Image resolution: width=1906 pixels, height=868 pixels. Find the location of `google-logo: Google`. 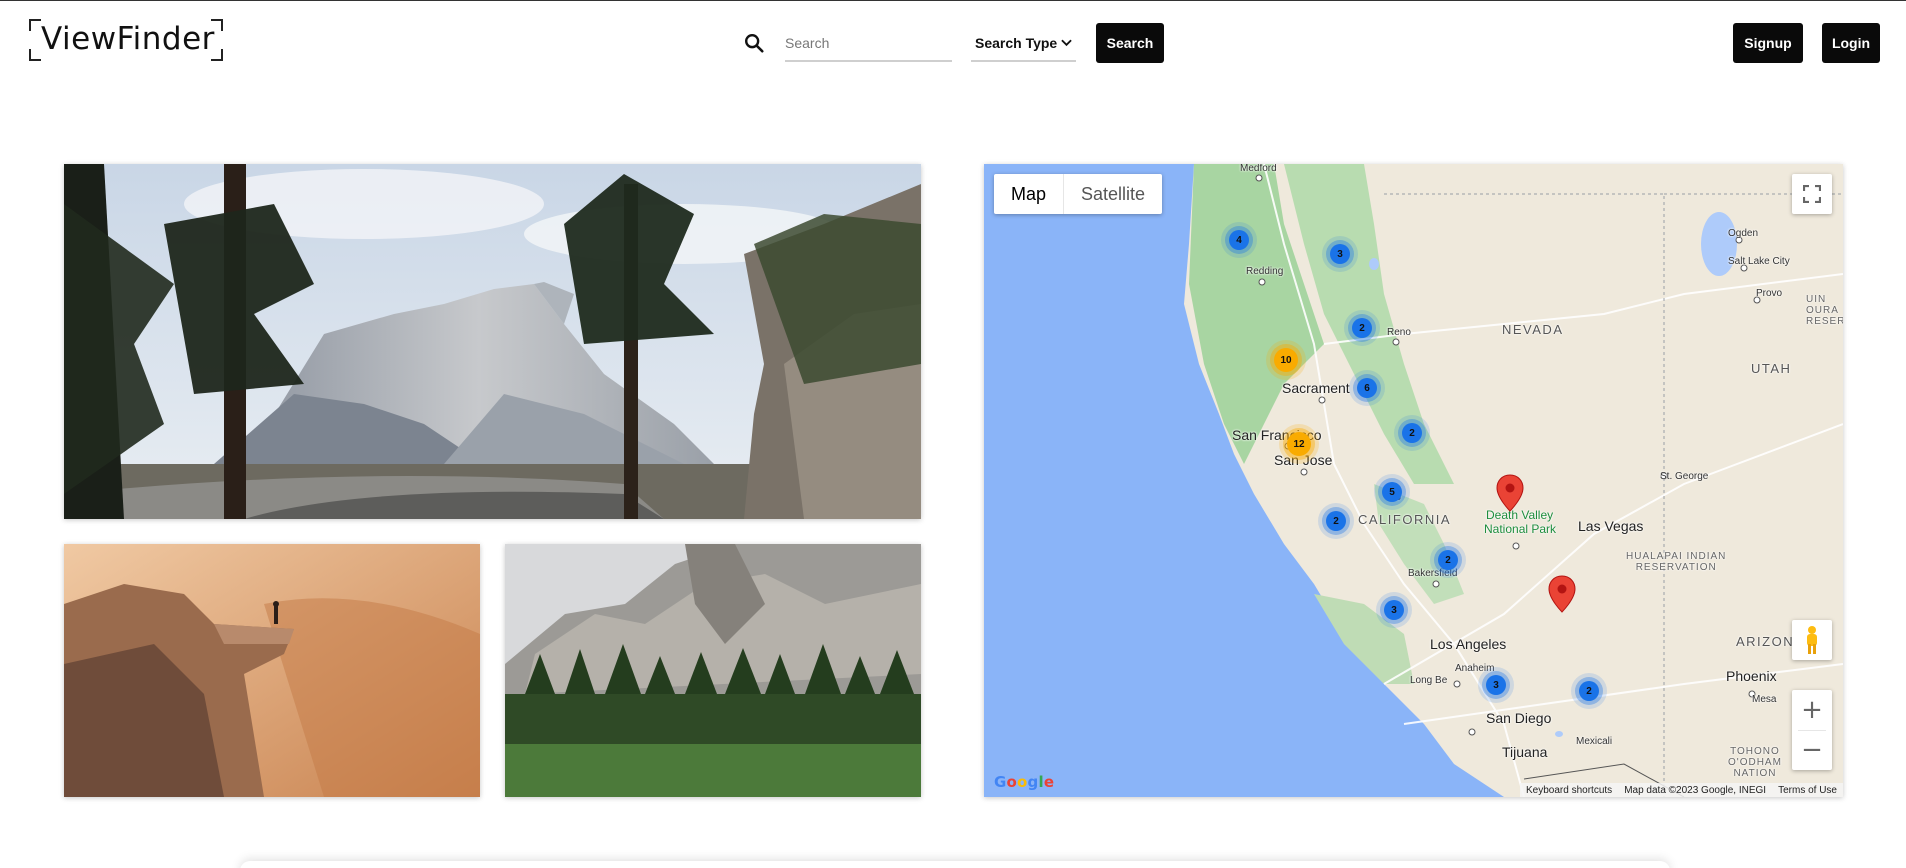

google-logo: Google is located at coordinates (1024, 782).